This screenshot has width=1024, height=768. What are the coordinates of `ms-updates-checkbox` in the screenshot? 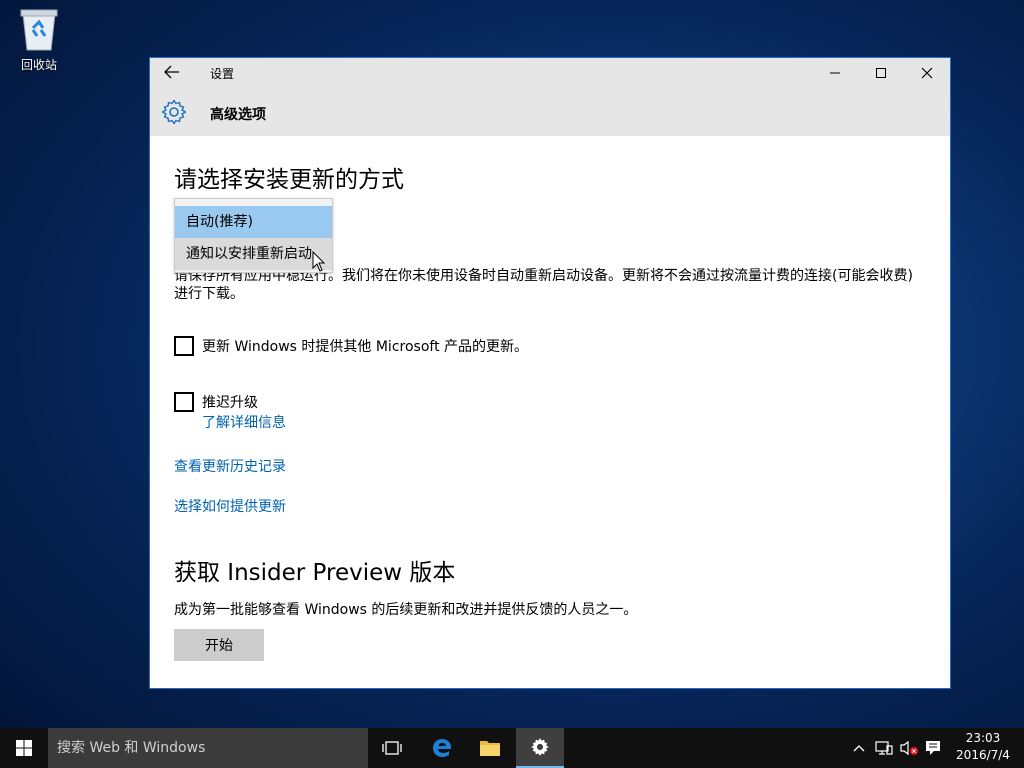 It's located at (184, 346).